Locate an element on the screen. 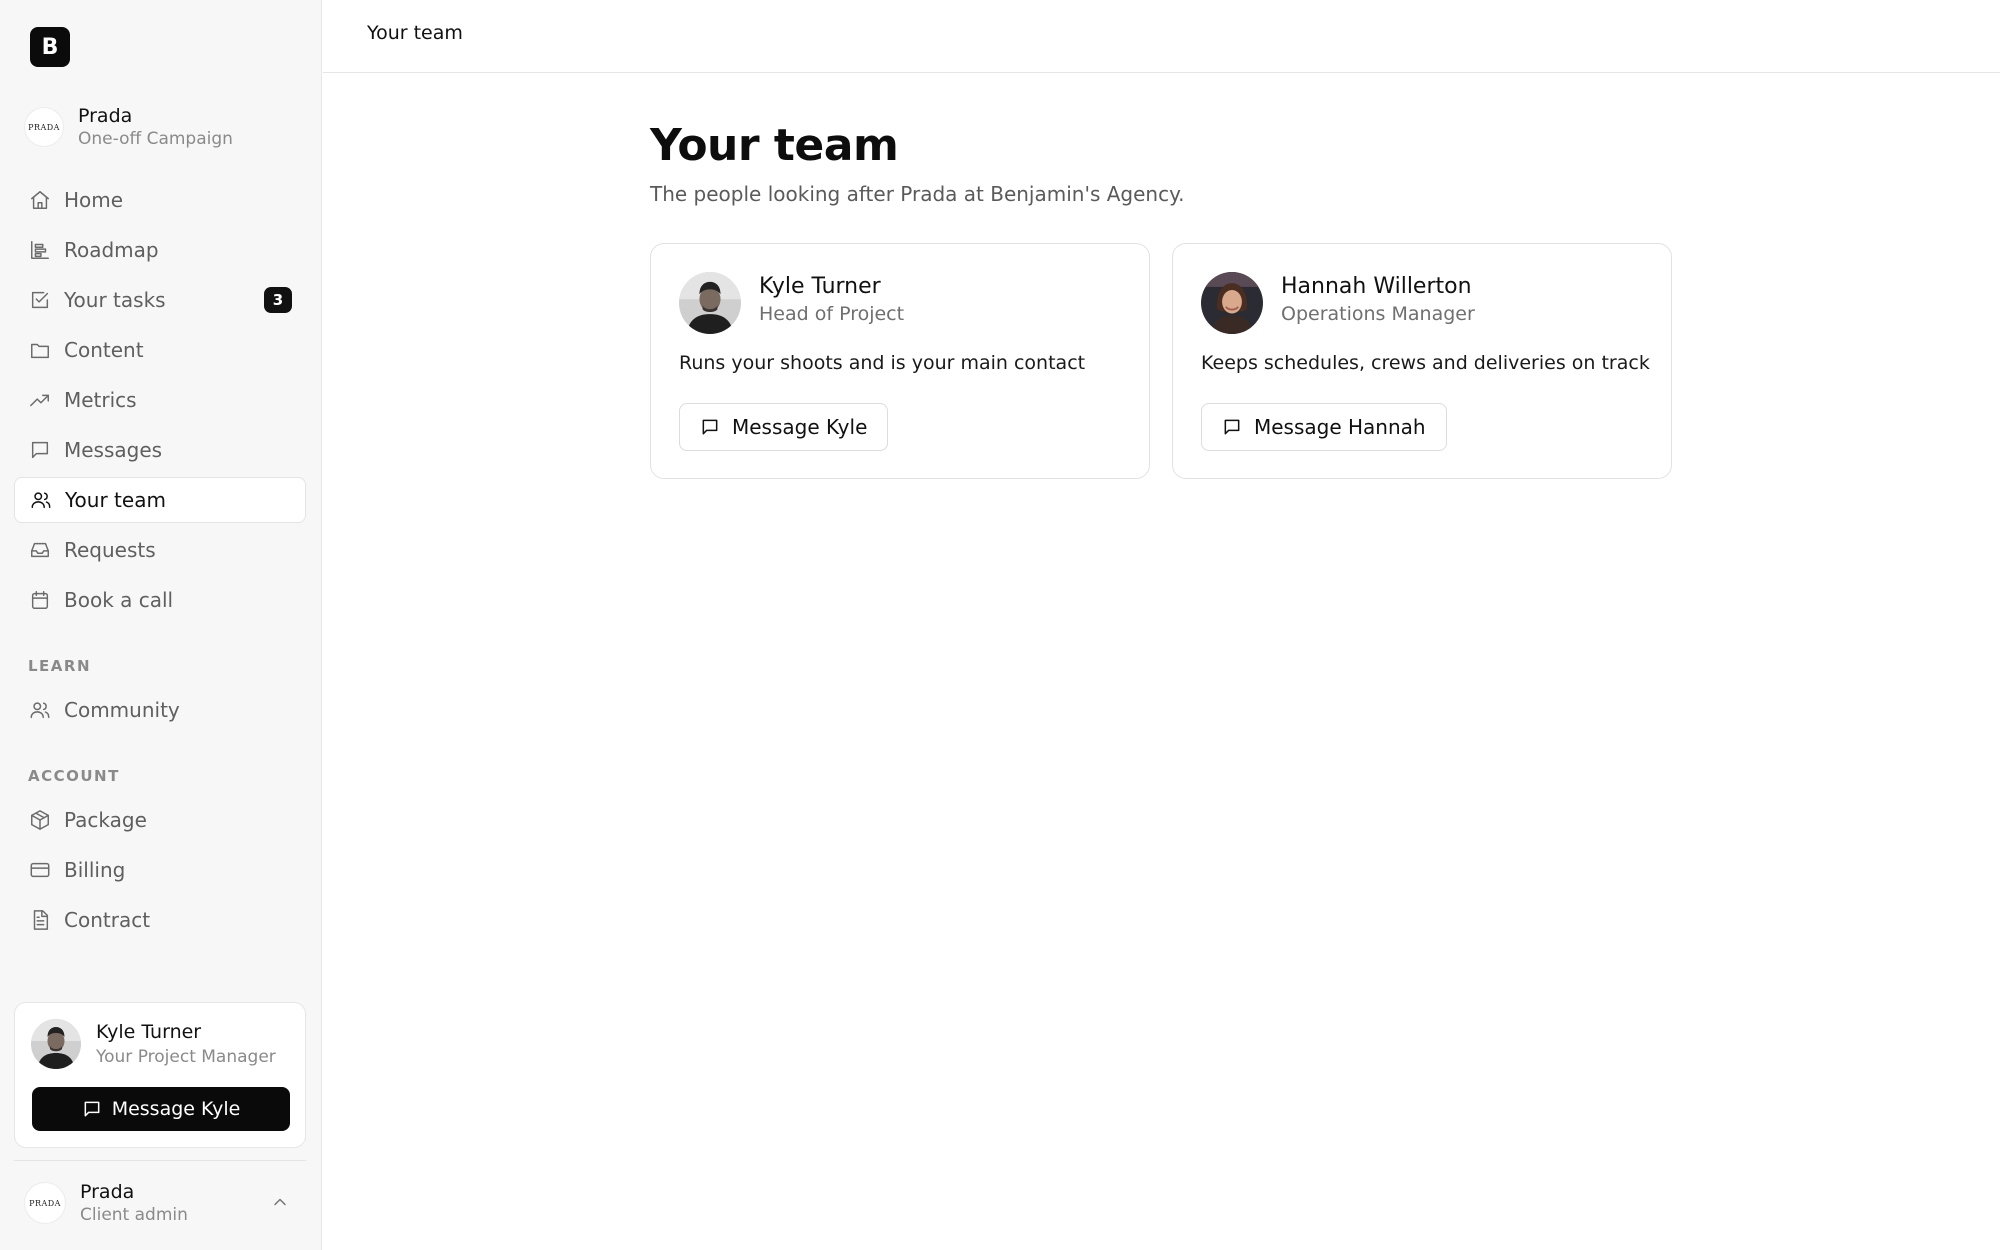 This screenshot has height=1250, width=2000. sidebar-item-content: Content is located at coordinates (160, 350).